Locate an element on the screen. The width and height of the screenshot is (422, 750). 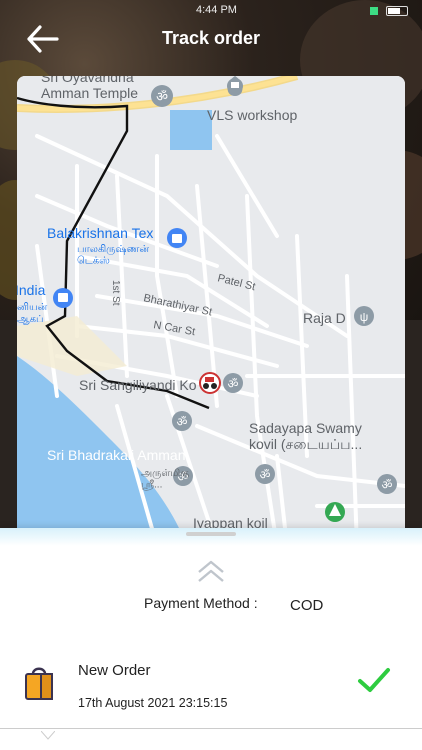
map-label-bhadrakali: Sri Bhadrakali Amman is located at coordinates (116, 455).